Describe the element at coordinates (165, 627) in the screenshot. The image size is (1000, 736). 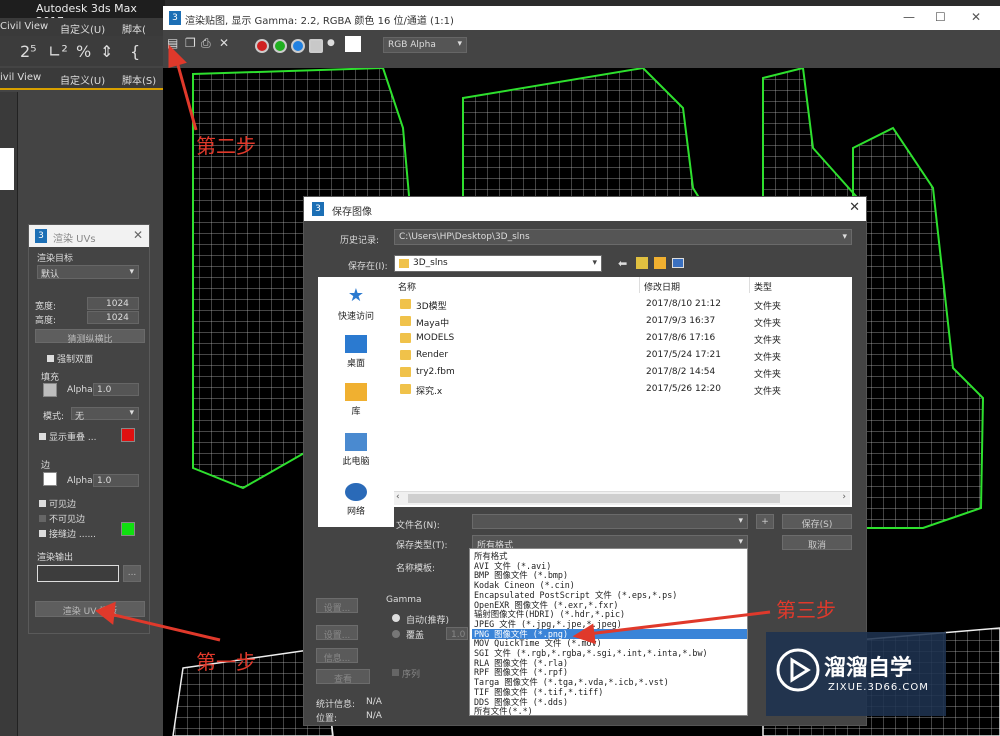
I see `arrow-step1` at that location.